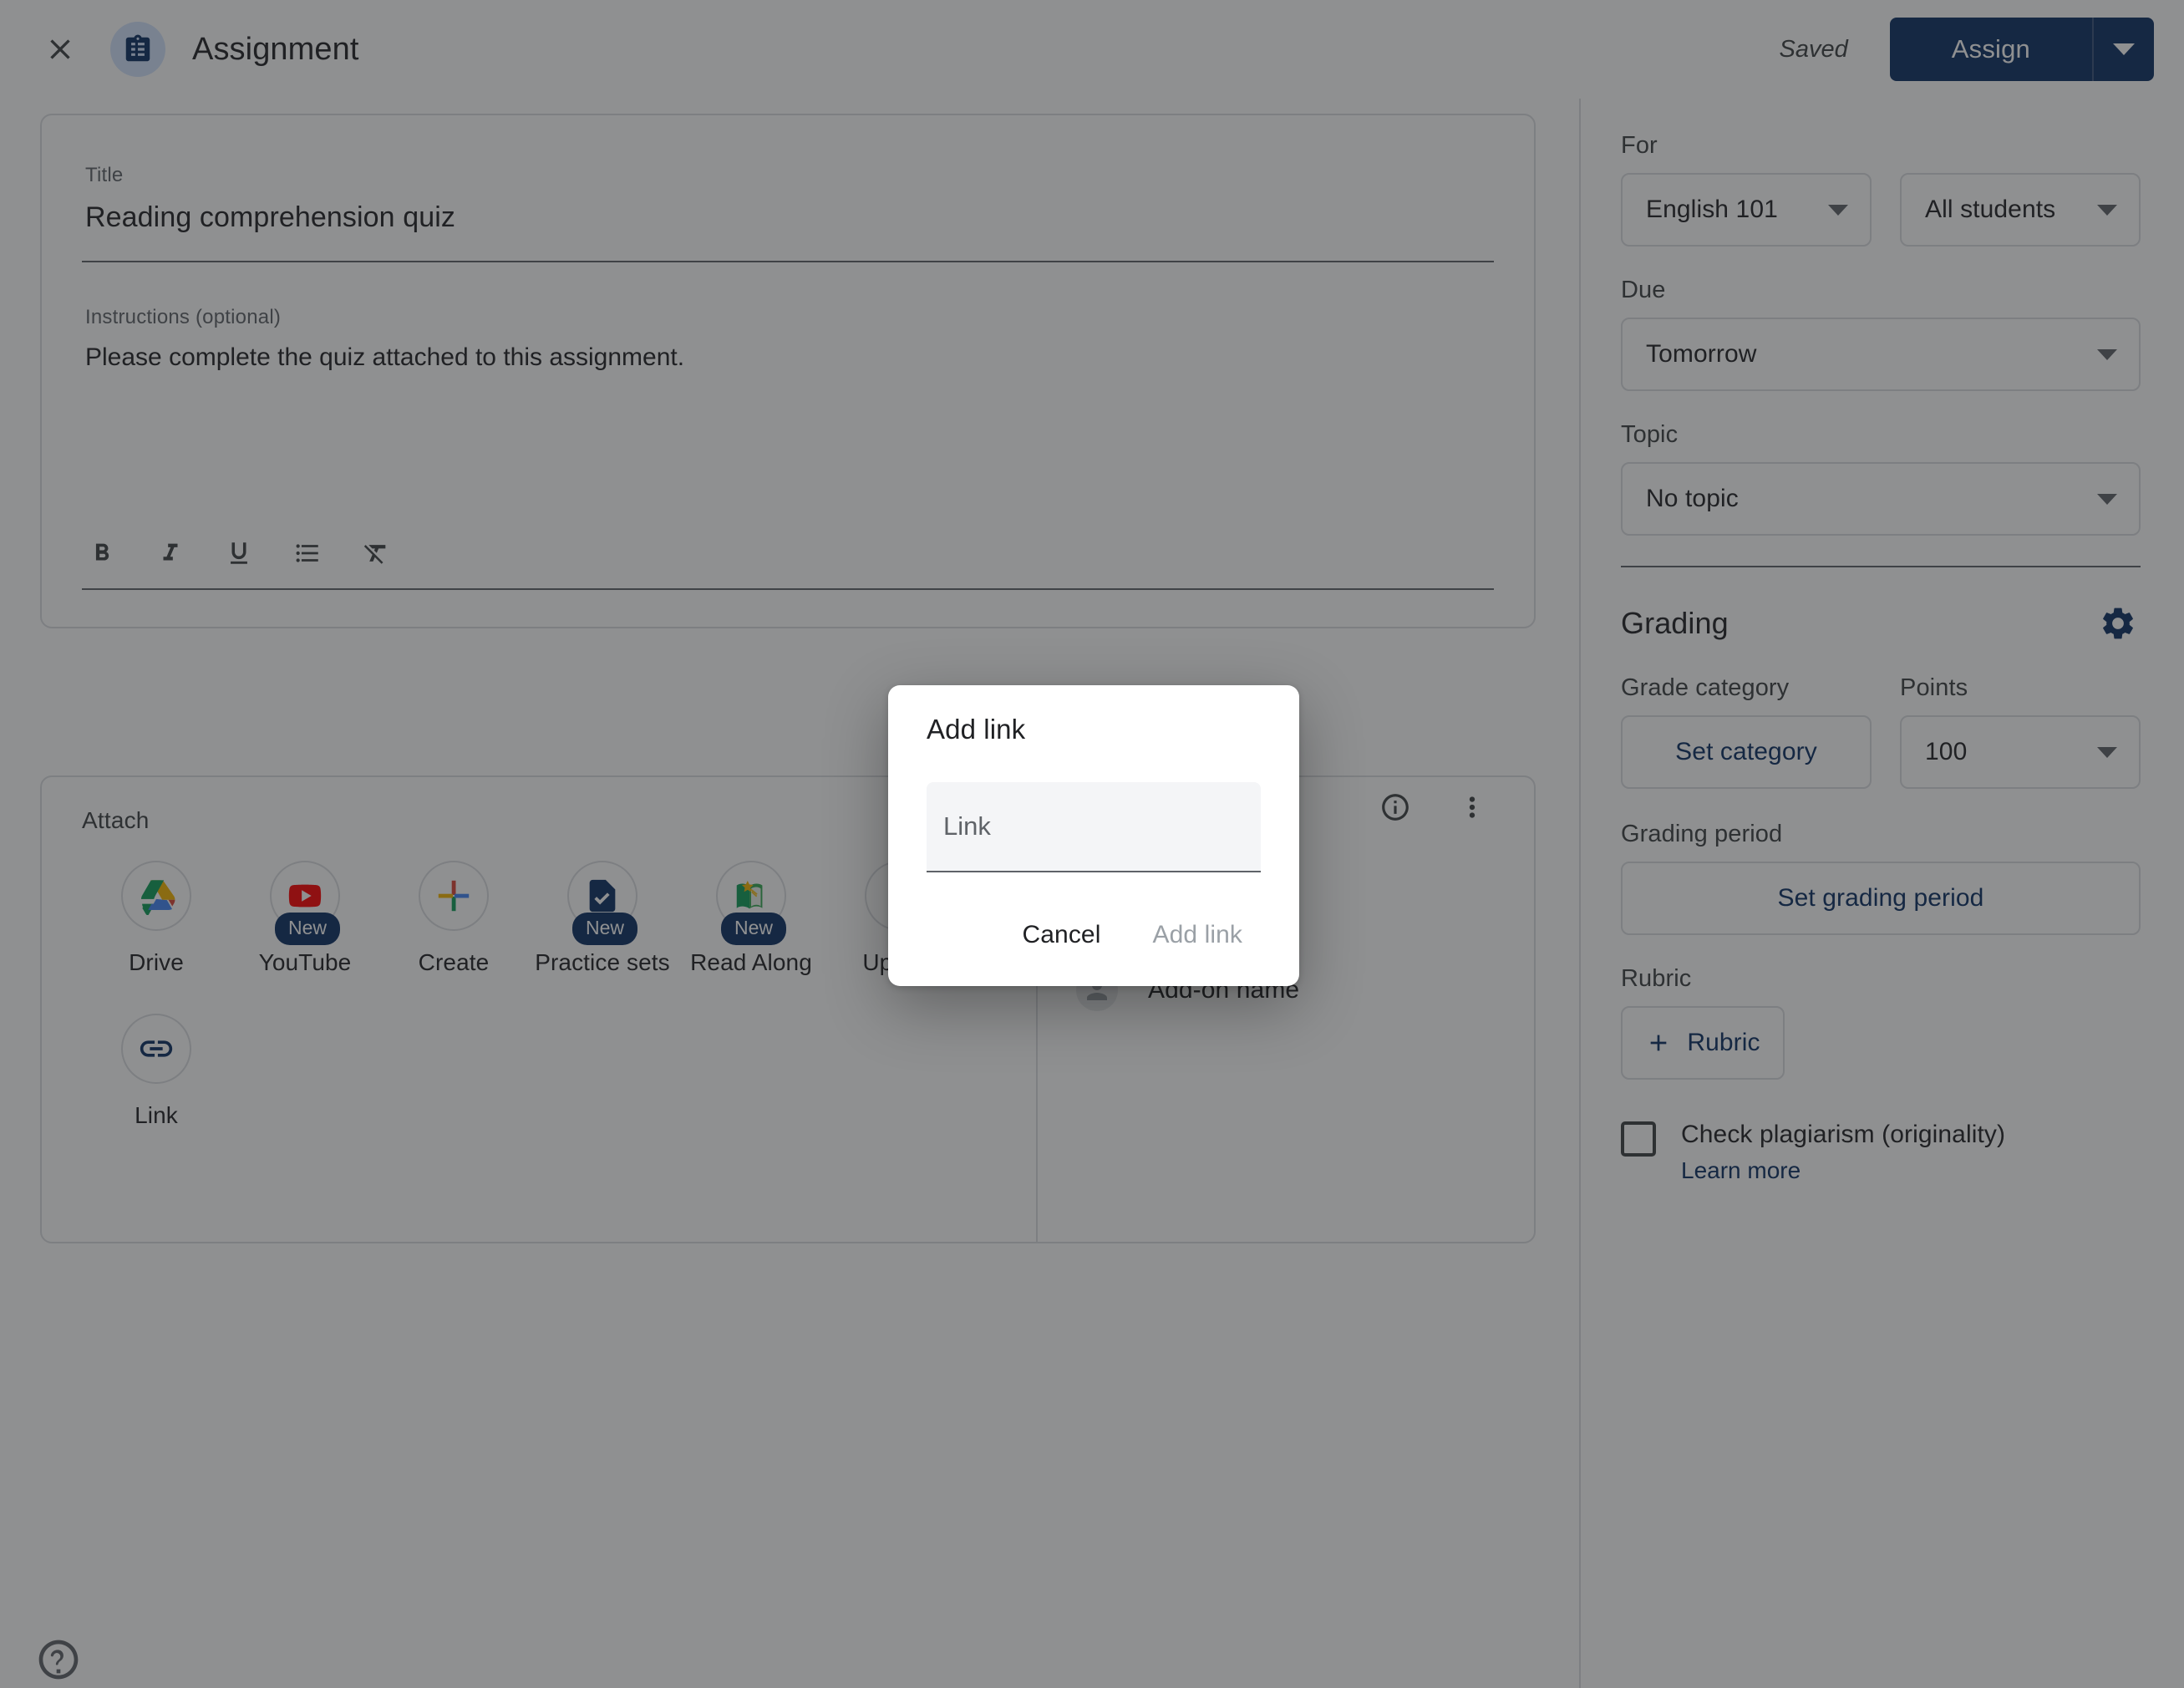  What do you see at coordinates (1061, 935) in the screenshot?
I see `cancel-button: Cancel` at bounding box center [1061, 935].